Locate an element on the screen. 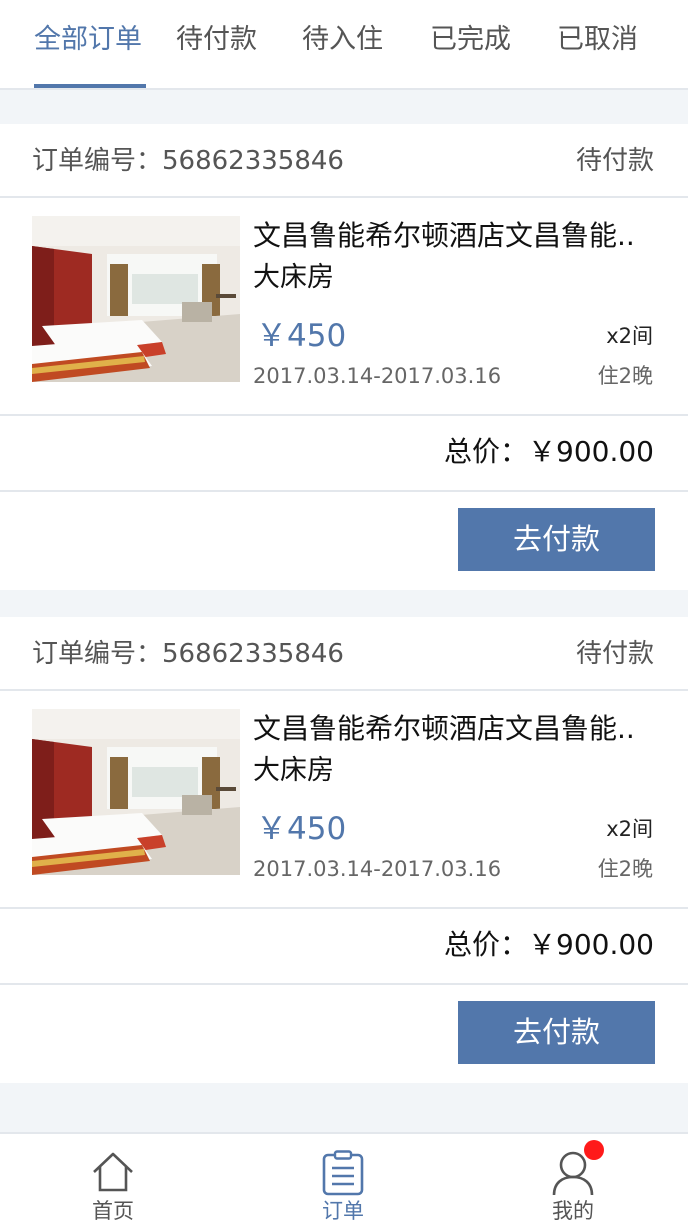 The image size is (688, 1226). tab-pending-checkin: 待入住 is located at coordinates (342, 40).